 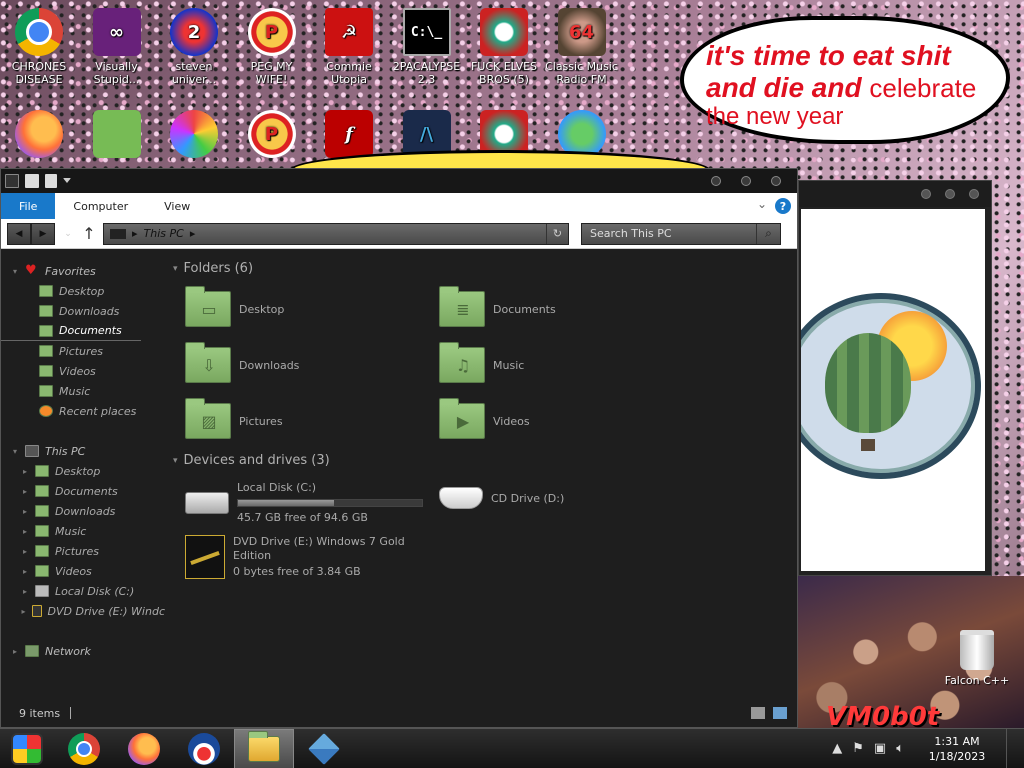 What do you see at coordinates (880, 748) in the screenshot?
I see `network-icon: ▣` at bounding box center [880, 748].